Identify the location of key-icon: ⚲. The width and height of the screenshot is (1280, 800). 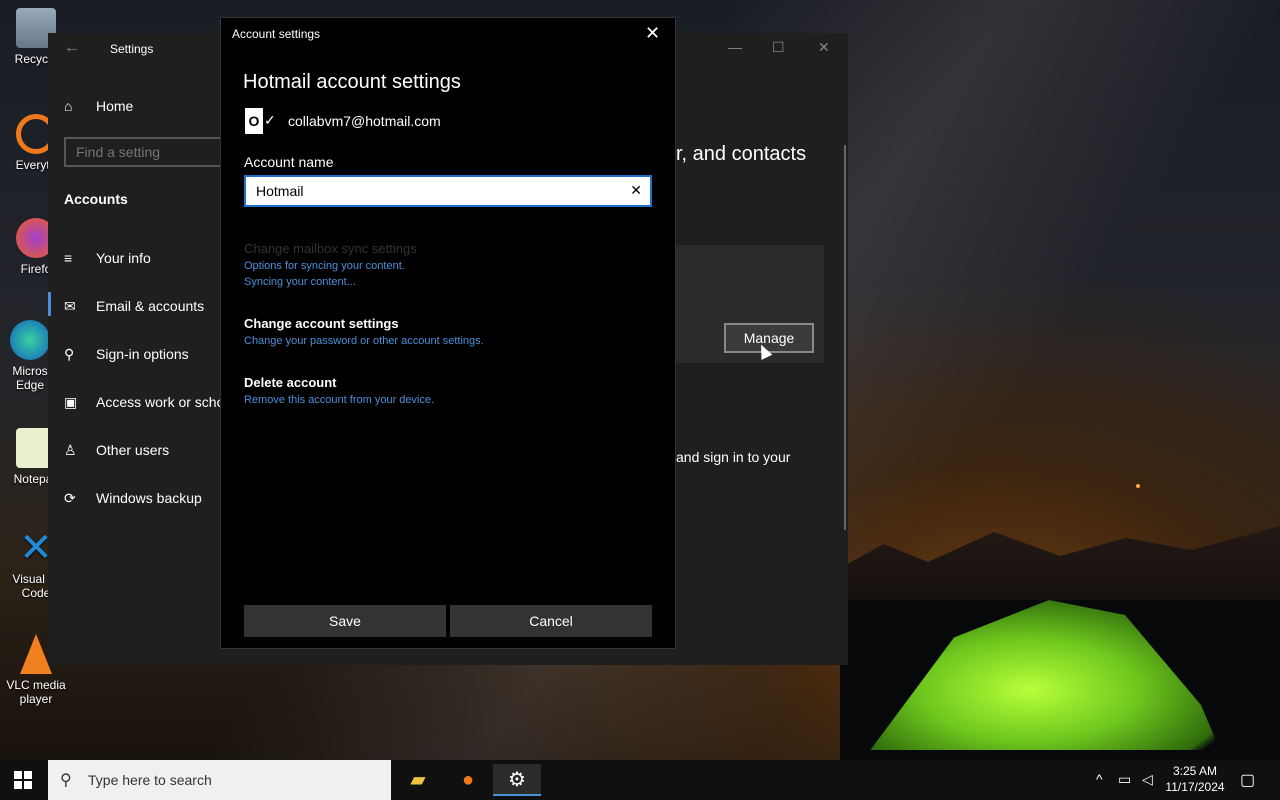
(69, 354).